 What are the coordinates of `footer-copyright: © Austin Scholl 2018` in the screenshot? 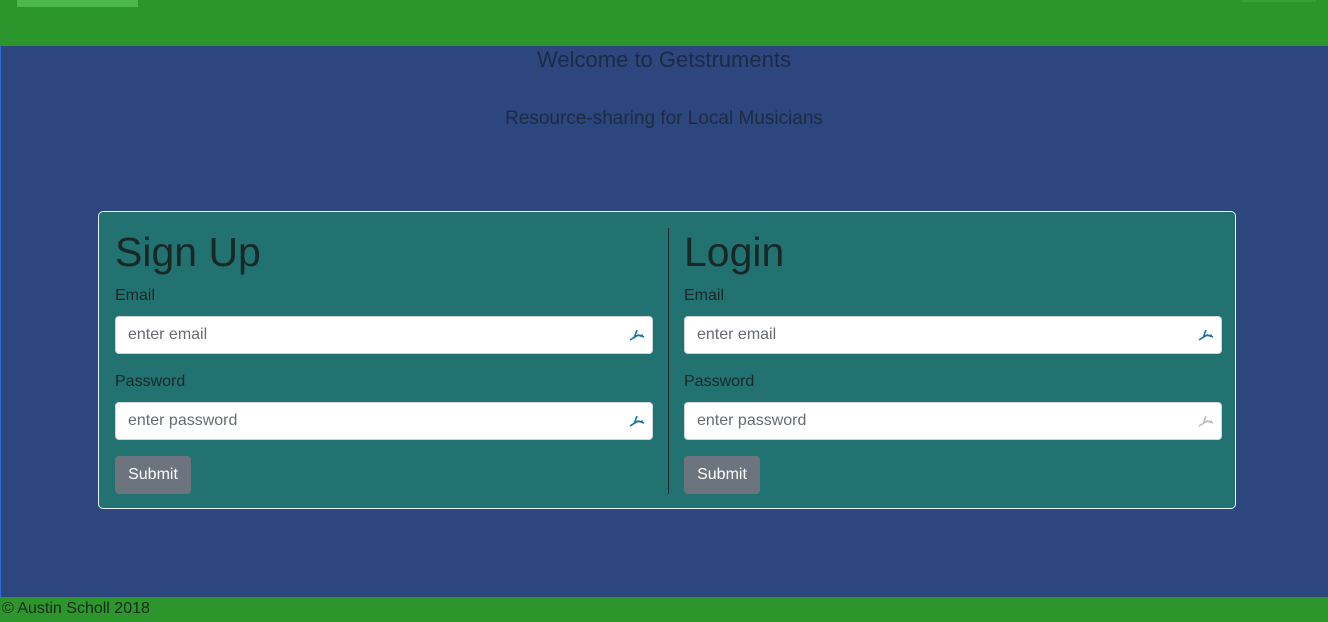 It's located at (76, 608).